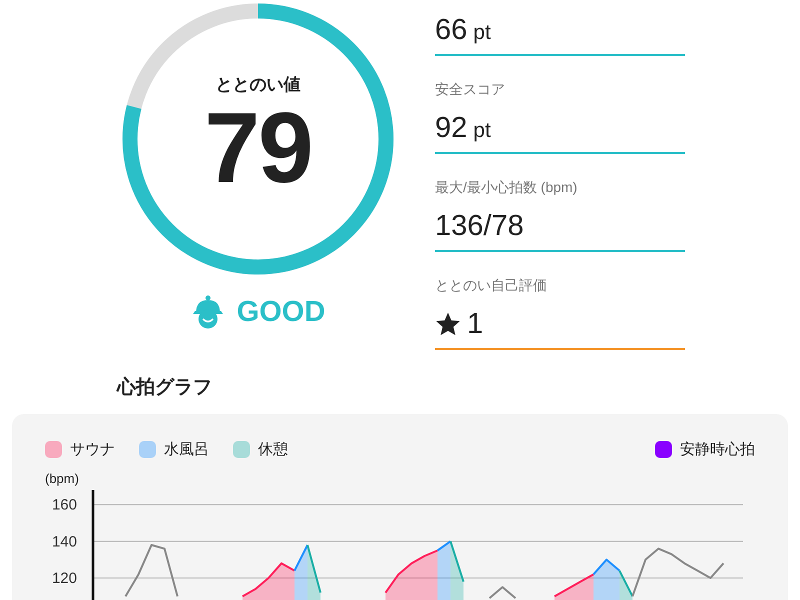  I want to click on score-title: ととのい値, so click(258, 85).